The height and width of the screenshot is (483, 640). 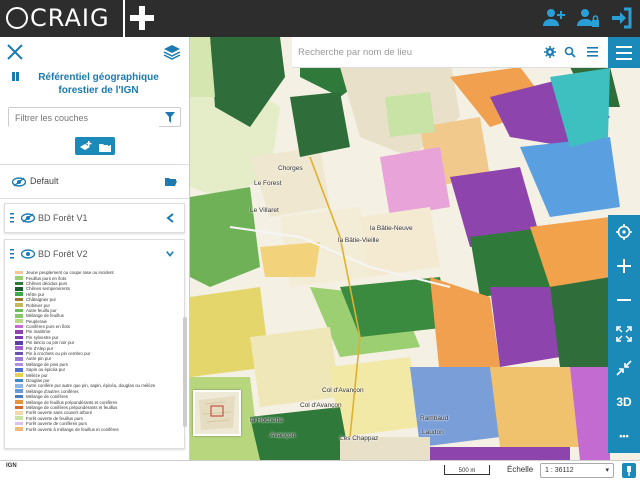 I want to click on logo-text: CRAIG, so click(x=70, y=18).